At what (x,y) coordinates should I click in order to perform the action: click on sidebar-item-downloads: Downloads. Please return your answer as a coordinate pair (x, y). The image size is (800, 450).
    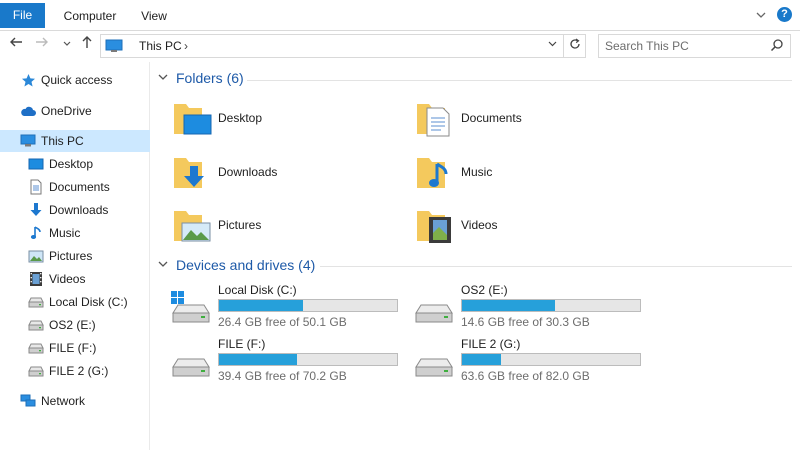
    Looking at the image, I should click on (75, 210).